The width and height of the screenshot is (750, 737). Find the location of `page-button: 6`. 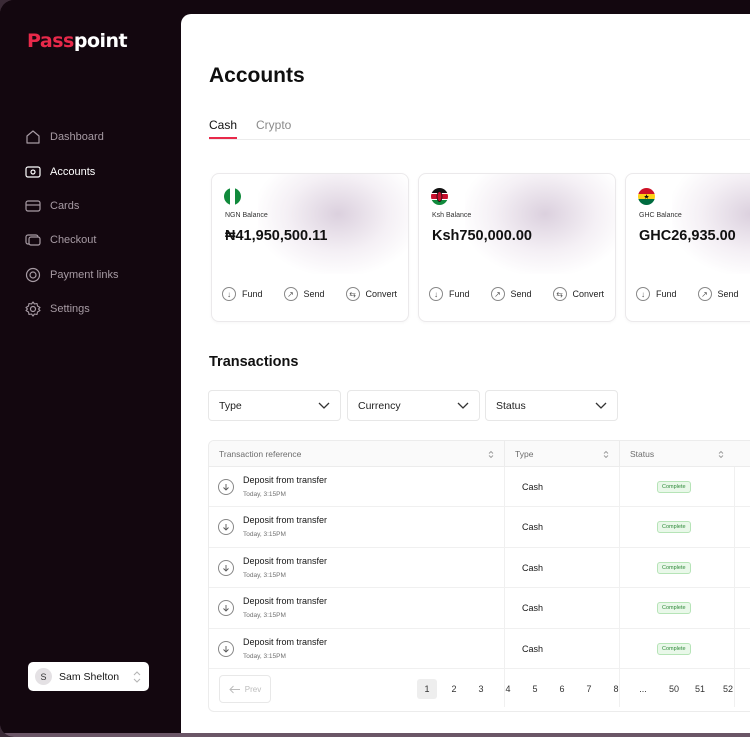

page-button: 6 is located at coordinates (562, 689).